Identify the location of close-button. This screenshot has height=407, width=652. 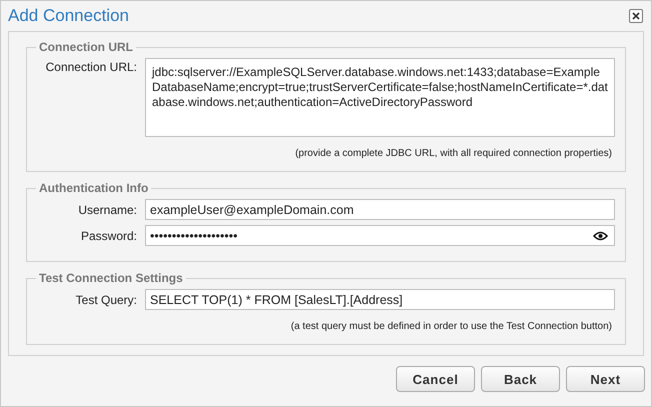
(636, 16).